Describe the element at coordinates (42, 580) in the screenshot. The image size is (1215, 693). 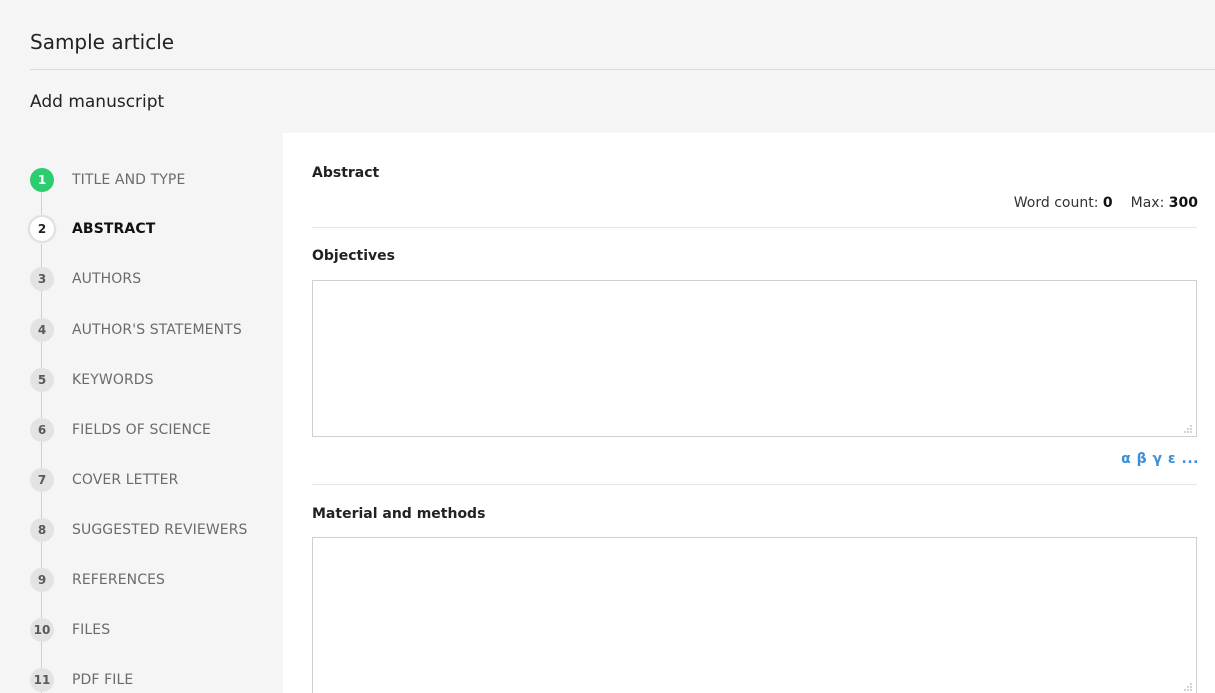
I see `step-number-badge: 9` at that location.